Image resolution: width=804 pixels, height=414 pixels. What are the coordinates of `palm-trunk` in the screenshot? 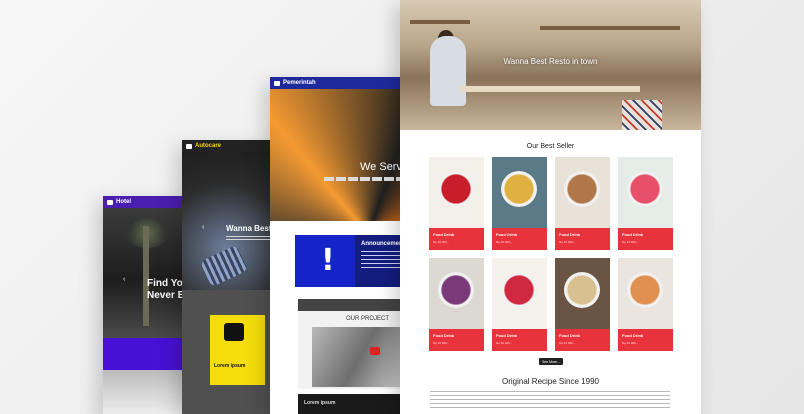 It's located at (146, 276).